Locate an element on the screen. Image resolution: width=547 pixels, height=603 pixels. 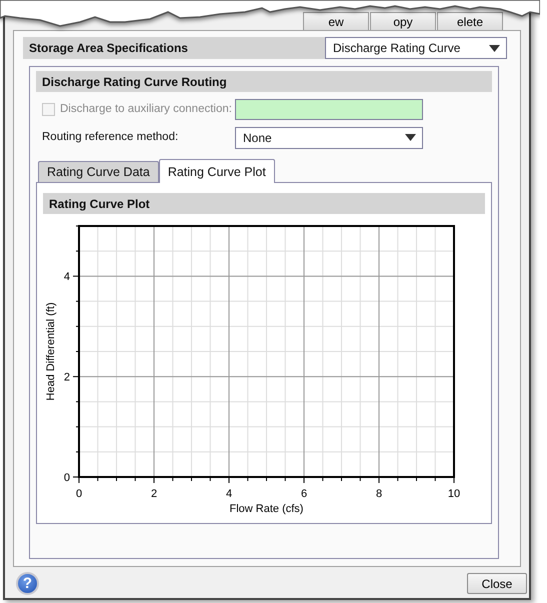
reference-dropdown: None is located at coordinates (329, 137).